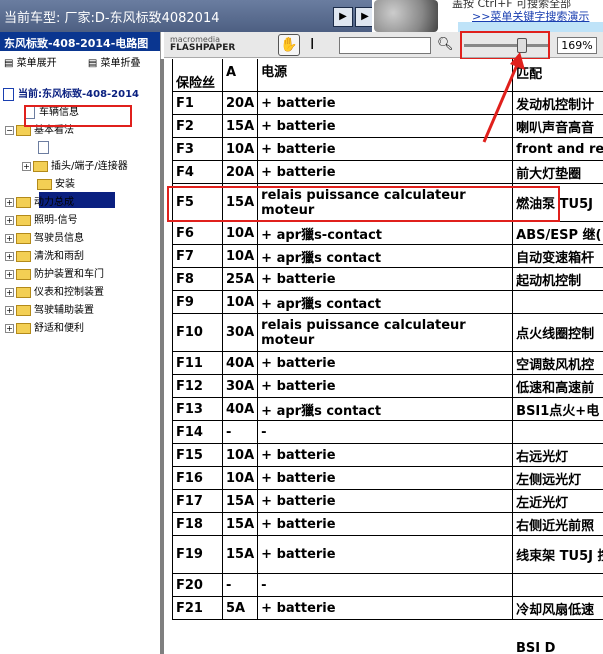 This screenshot has height=654, width=603. What do you see at coordinates (197, 554) in the screenshot?
I see `fuse-id-cell: F19` at bounding box center [197, 554].